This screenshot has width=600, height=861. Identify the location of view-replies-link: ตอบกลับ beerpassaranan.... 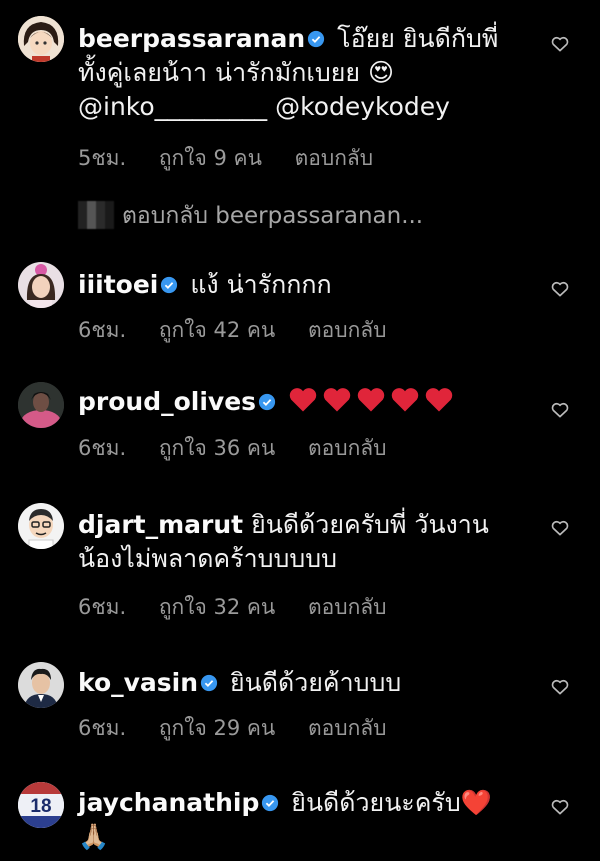
(250, 216).